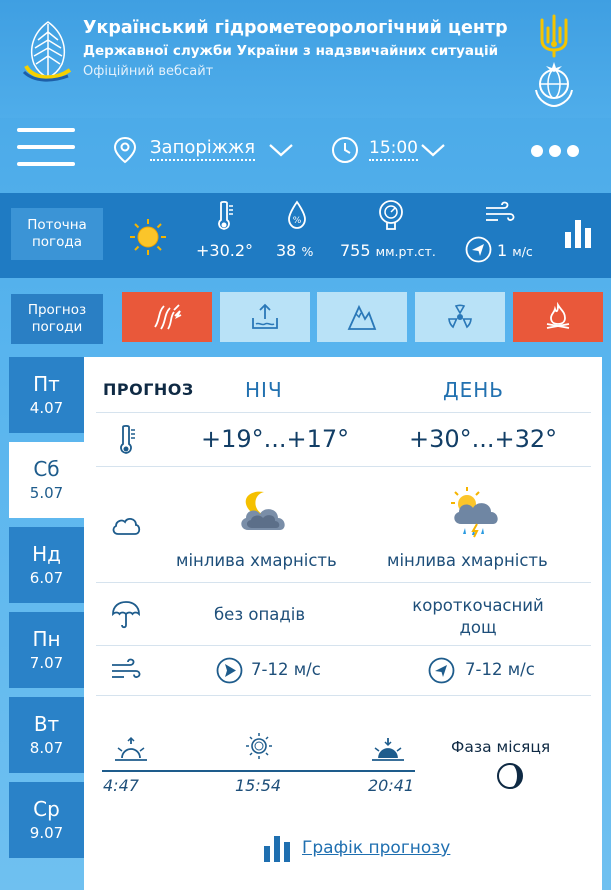 The height and width of the screenshot is (890, 611). I want to click on fire-icon, so click(558, 315).